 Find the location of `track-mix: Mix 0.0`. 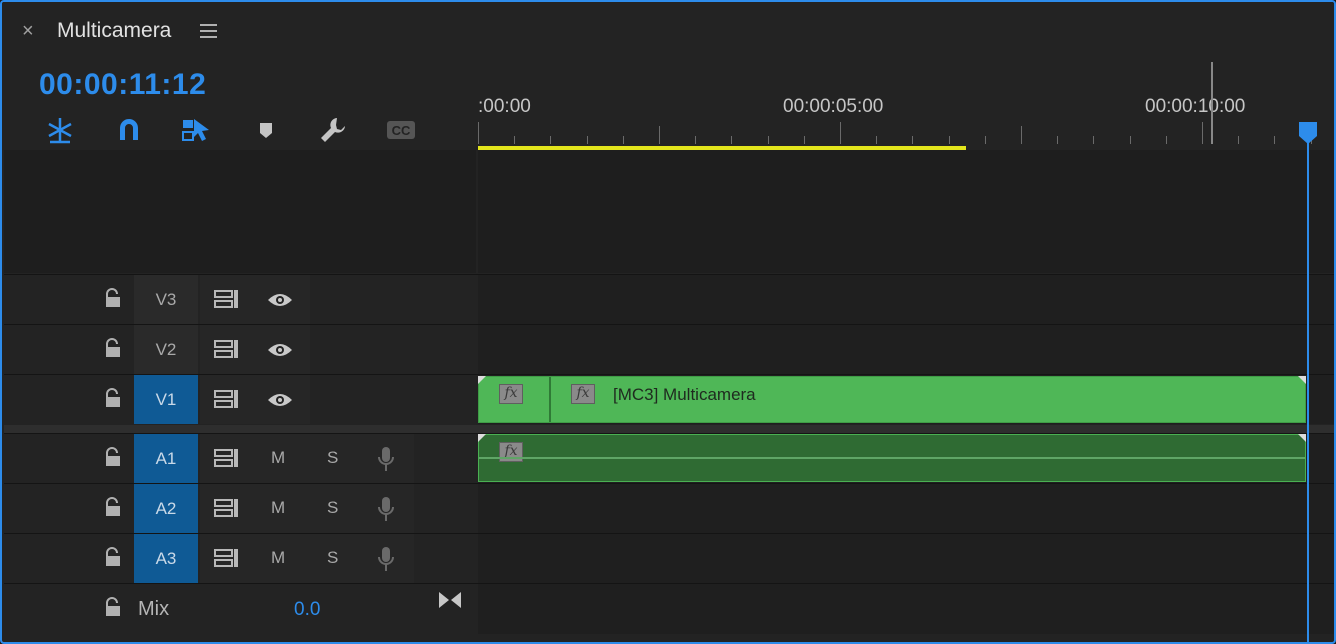

track-mix: Mix 0.0 is located at coordinates (669, 608).